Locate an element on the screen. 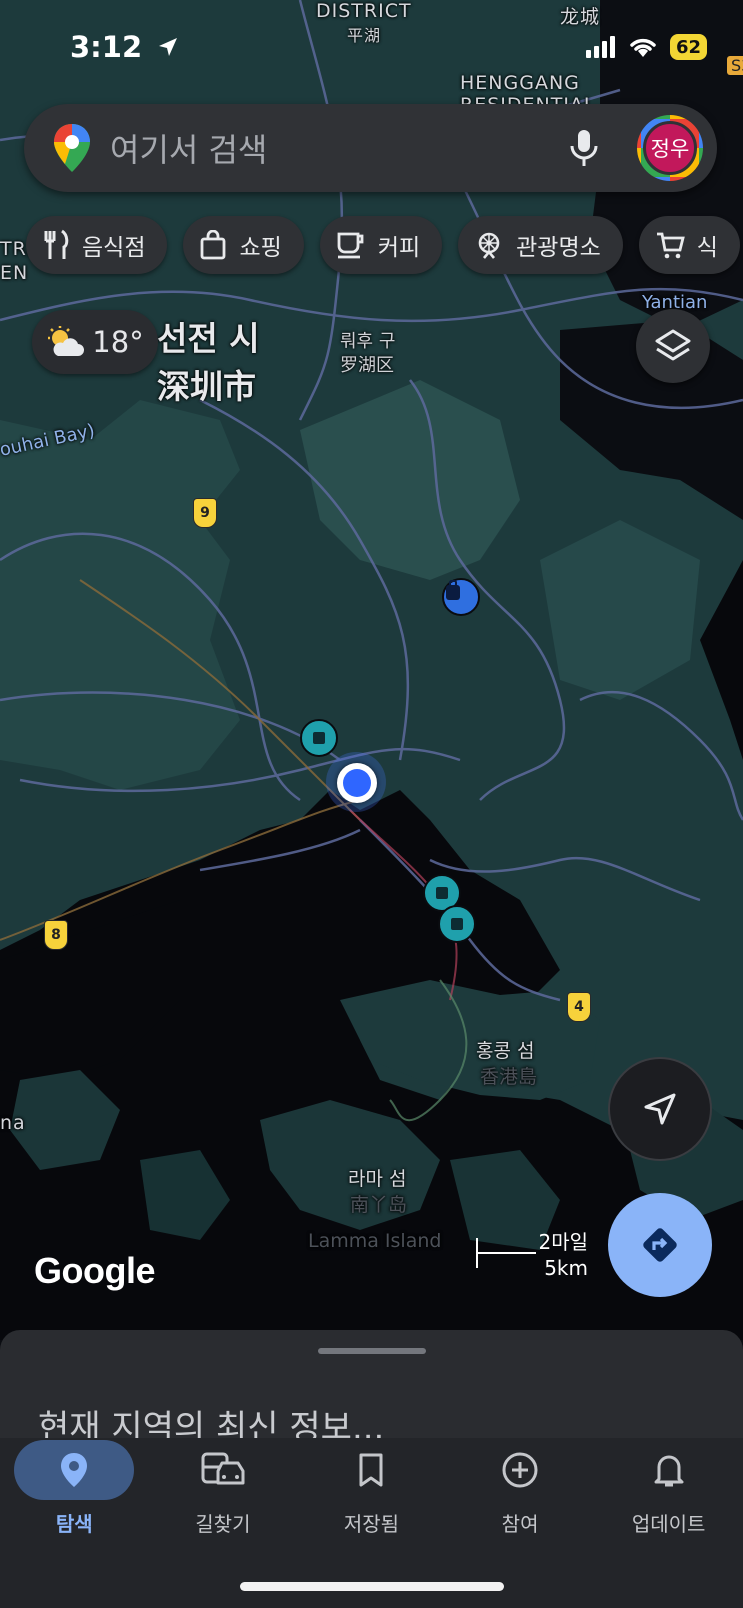 This screenshot has width=743, height=1608. google-logo: Google is located at coordinates (95, 1270).